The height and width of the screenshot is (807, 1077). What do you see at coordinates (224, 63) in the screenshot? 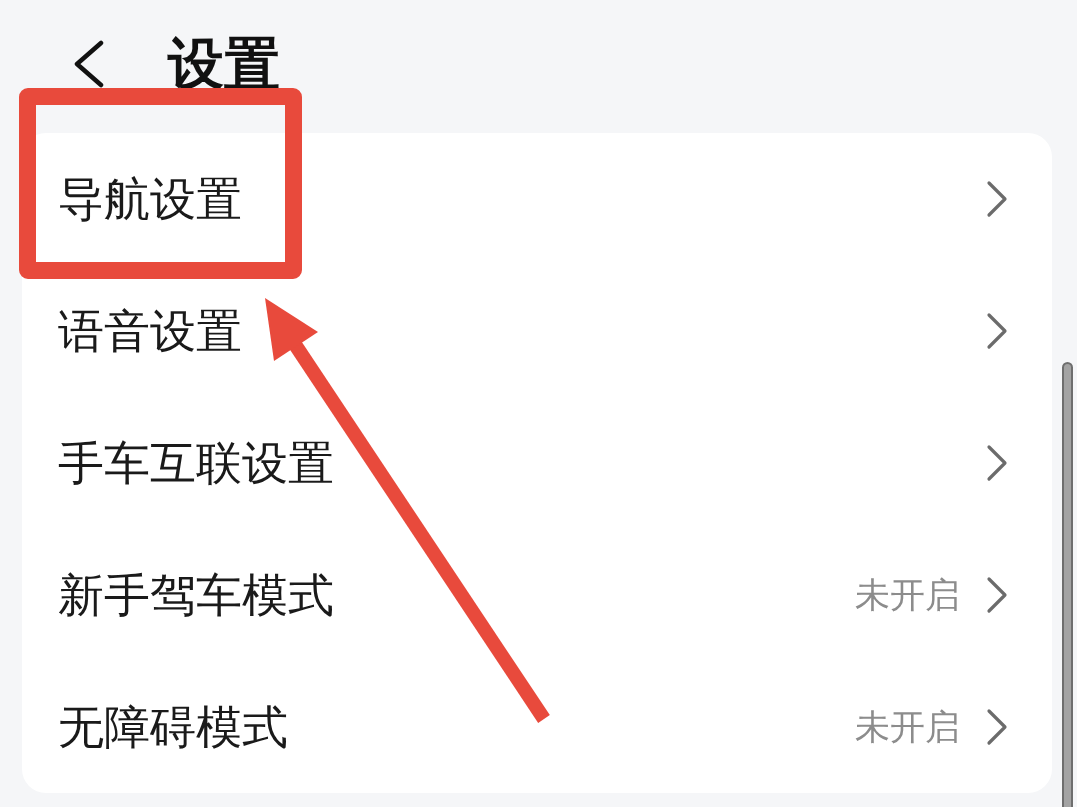
I see `page-title: 设置` at bounding box center [224, 63].